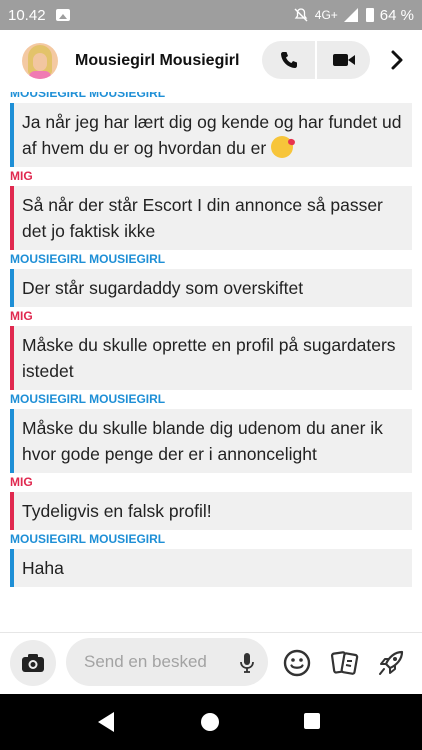  I want to click on emoji-button, so click(297, 663).